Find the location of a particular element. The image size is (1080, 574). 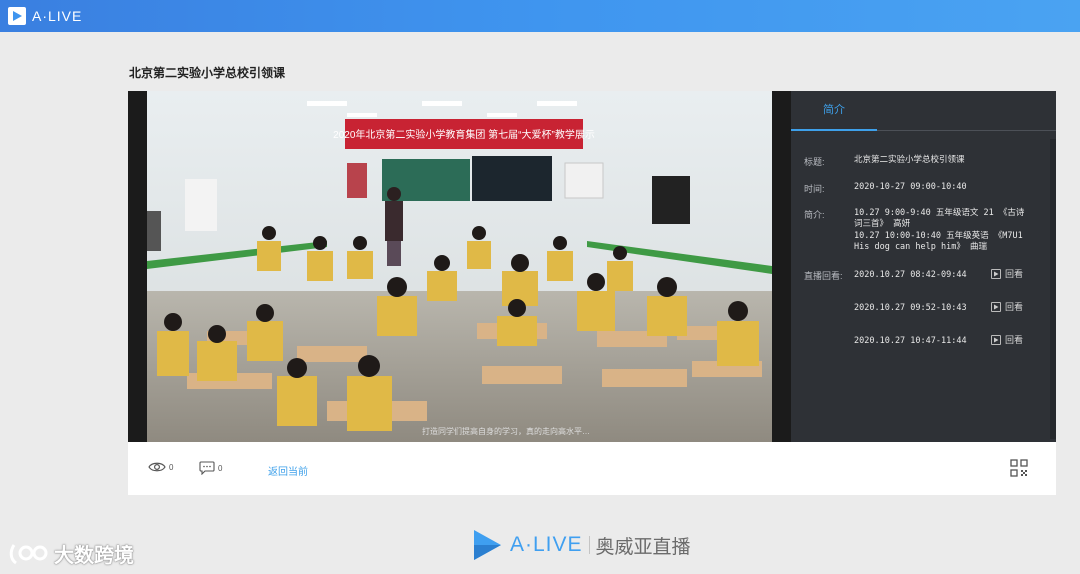

eye-icon is located at coordinates (157, 467).